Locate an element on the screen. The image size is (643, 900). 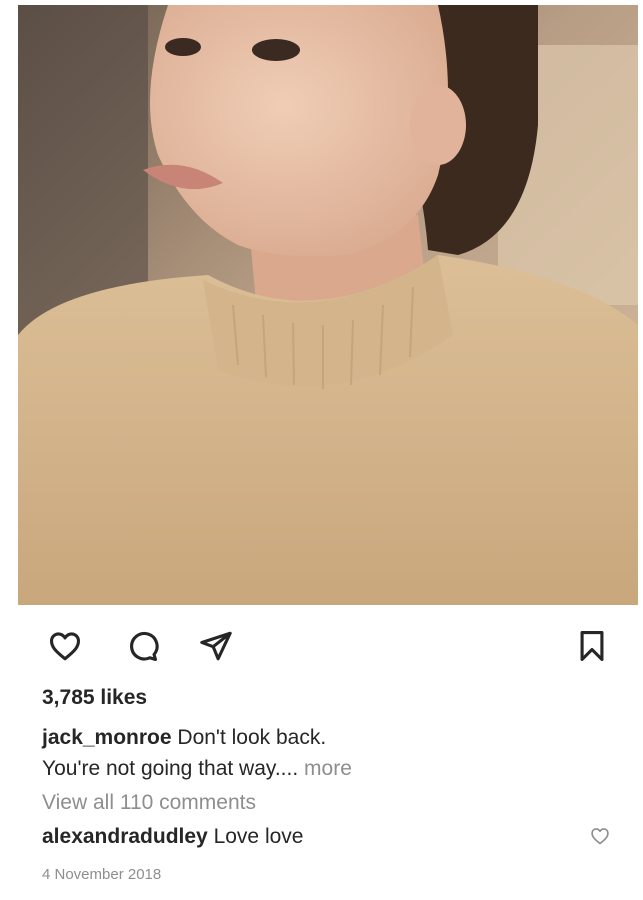
bookmark-icon is located at coordinates (592, 646).